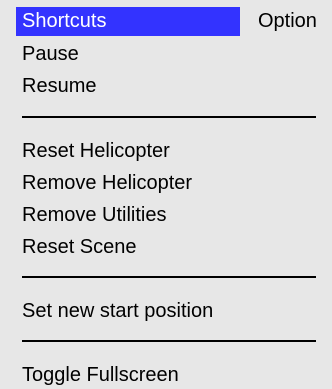  I want to click on tab-options: Option, so click(295, 21).